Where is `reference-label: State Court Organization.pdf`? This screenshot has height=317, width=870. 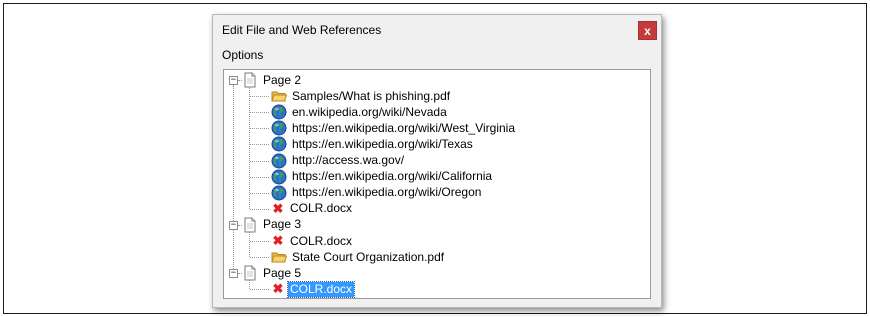
reference-label: State Court Organization.pdf is located at coordinates (368, 256).